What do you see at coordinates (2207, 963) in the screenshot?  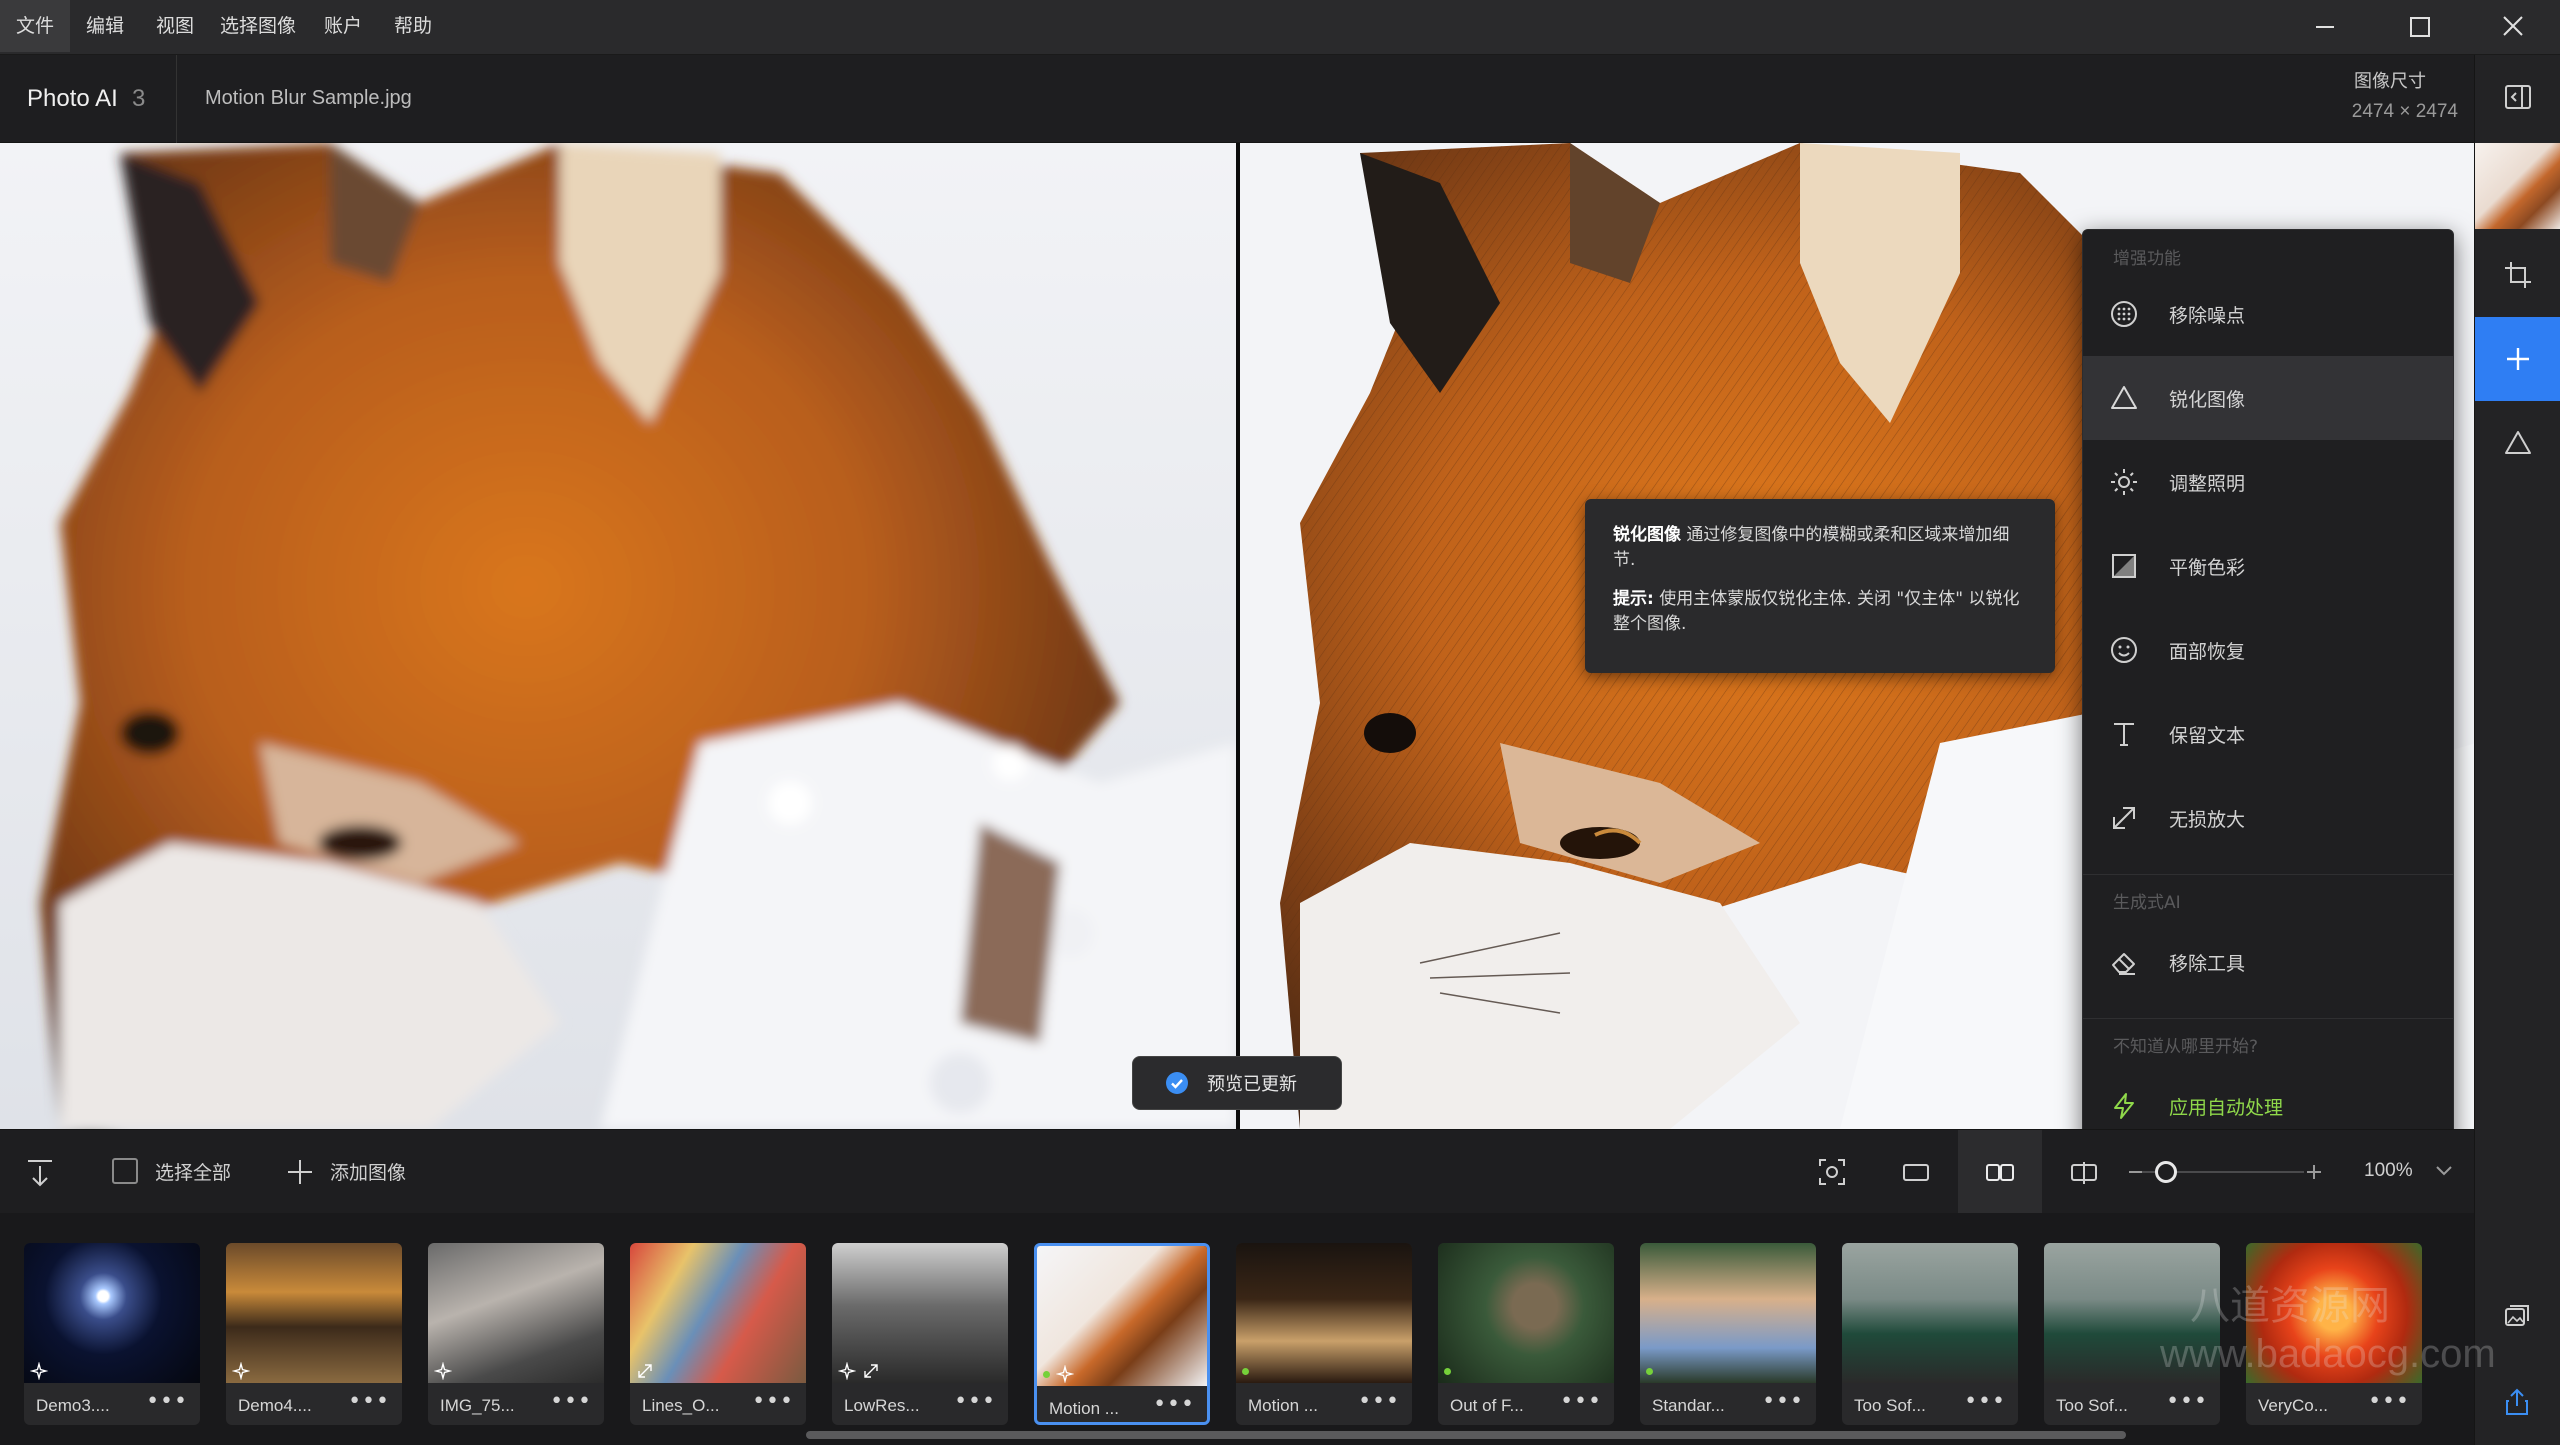 I see `enh-remove-tool-label: 移除工具` at bounding box center [2207, 963].